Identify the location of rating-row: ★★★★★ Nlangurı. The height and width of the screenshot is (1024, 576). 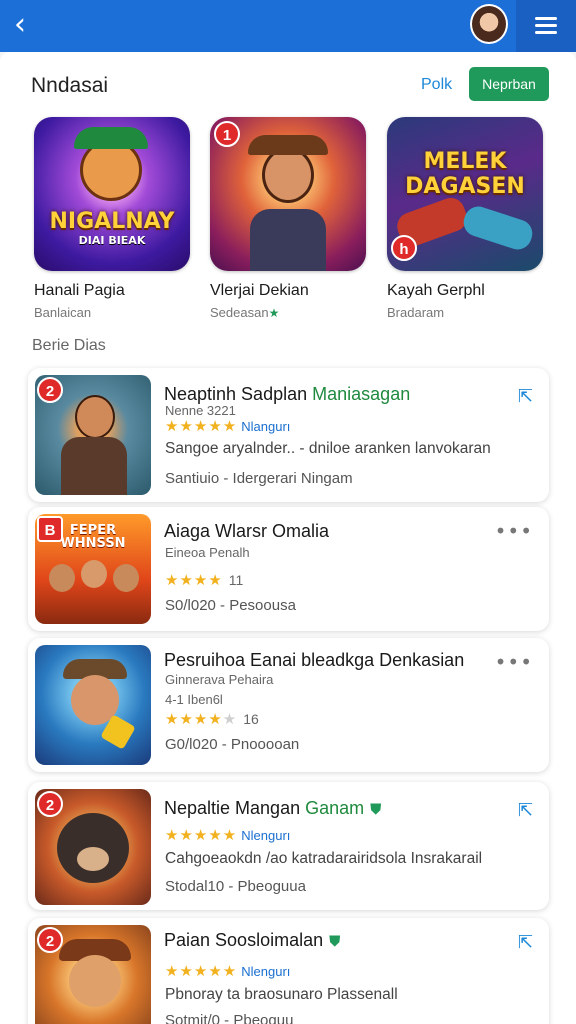
(227, 426).